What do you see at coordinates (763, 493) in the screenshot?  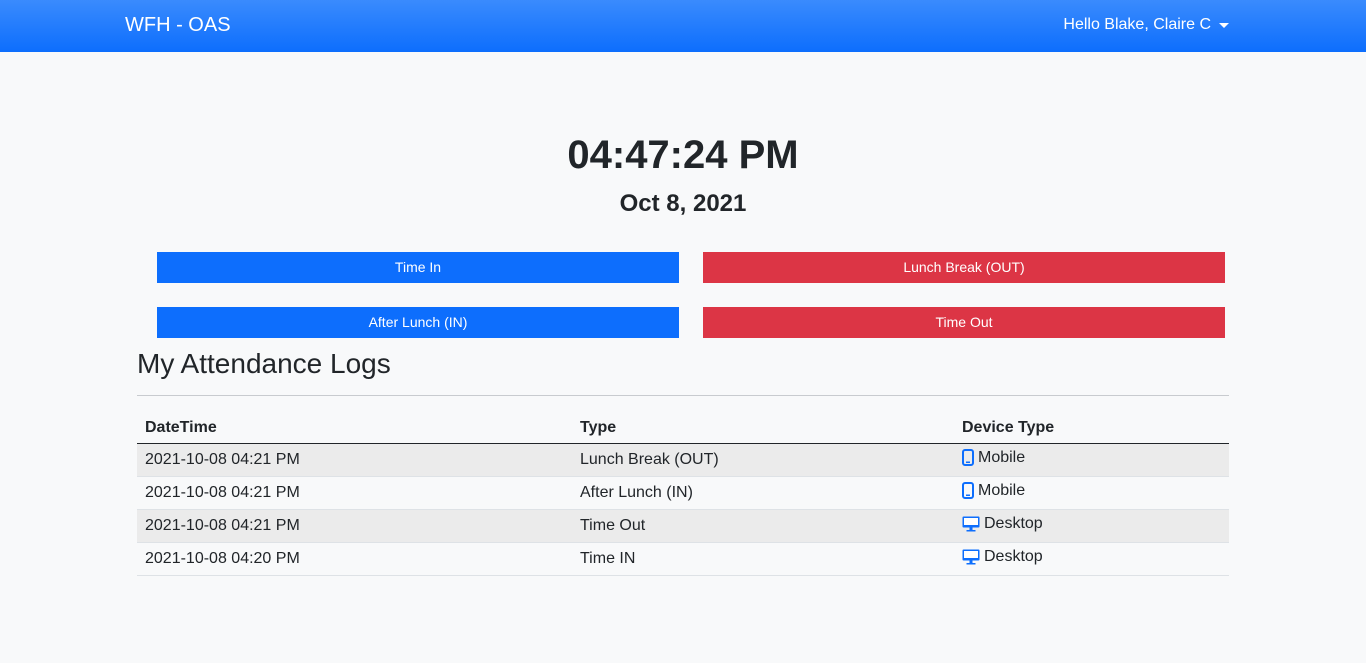 I see `cell-type: After Lunch (IN)` at bounding box center [763, 493].